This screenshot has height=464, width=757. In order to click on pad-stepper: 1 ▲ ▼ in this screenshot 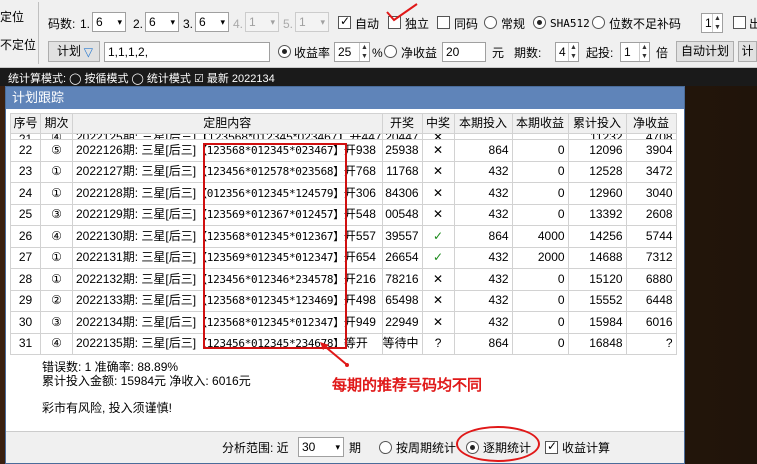, I will do `click(712, 23)`.